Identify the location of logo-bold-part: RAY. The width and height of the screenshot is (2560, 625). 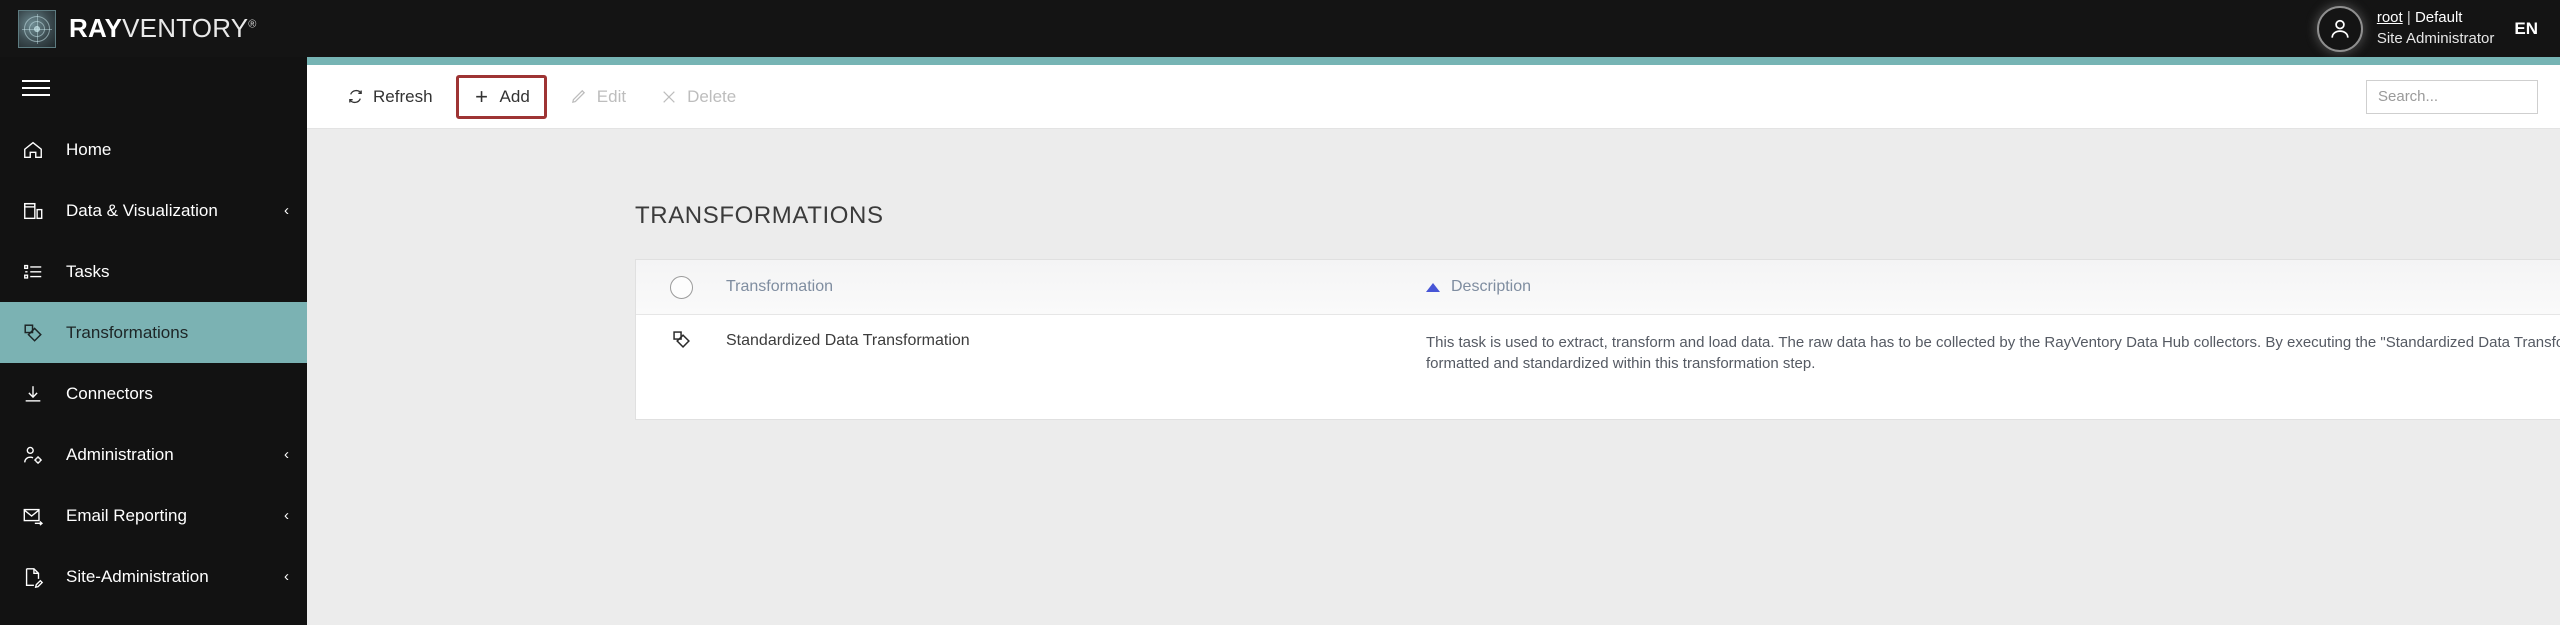
(96, 28).